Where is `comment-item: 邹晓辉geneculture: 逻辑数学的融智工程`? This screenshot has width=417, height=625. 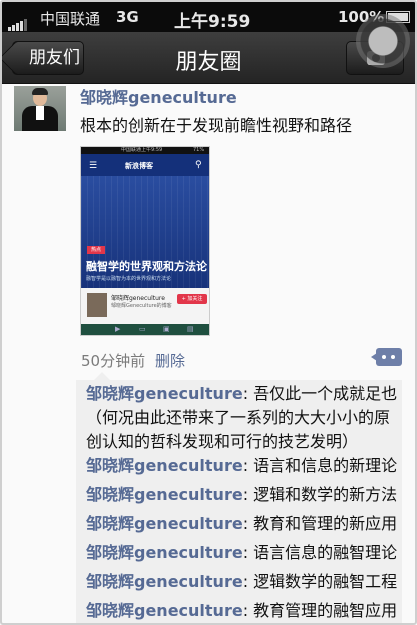
comment-item: 邹晓辉geneculture: 逻辑数学的融智工程 is located at coordinates (241, 582).